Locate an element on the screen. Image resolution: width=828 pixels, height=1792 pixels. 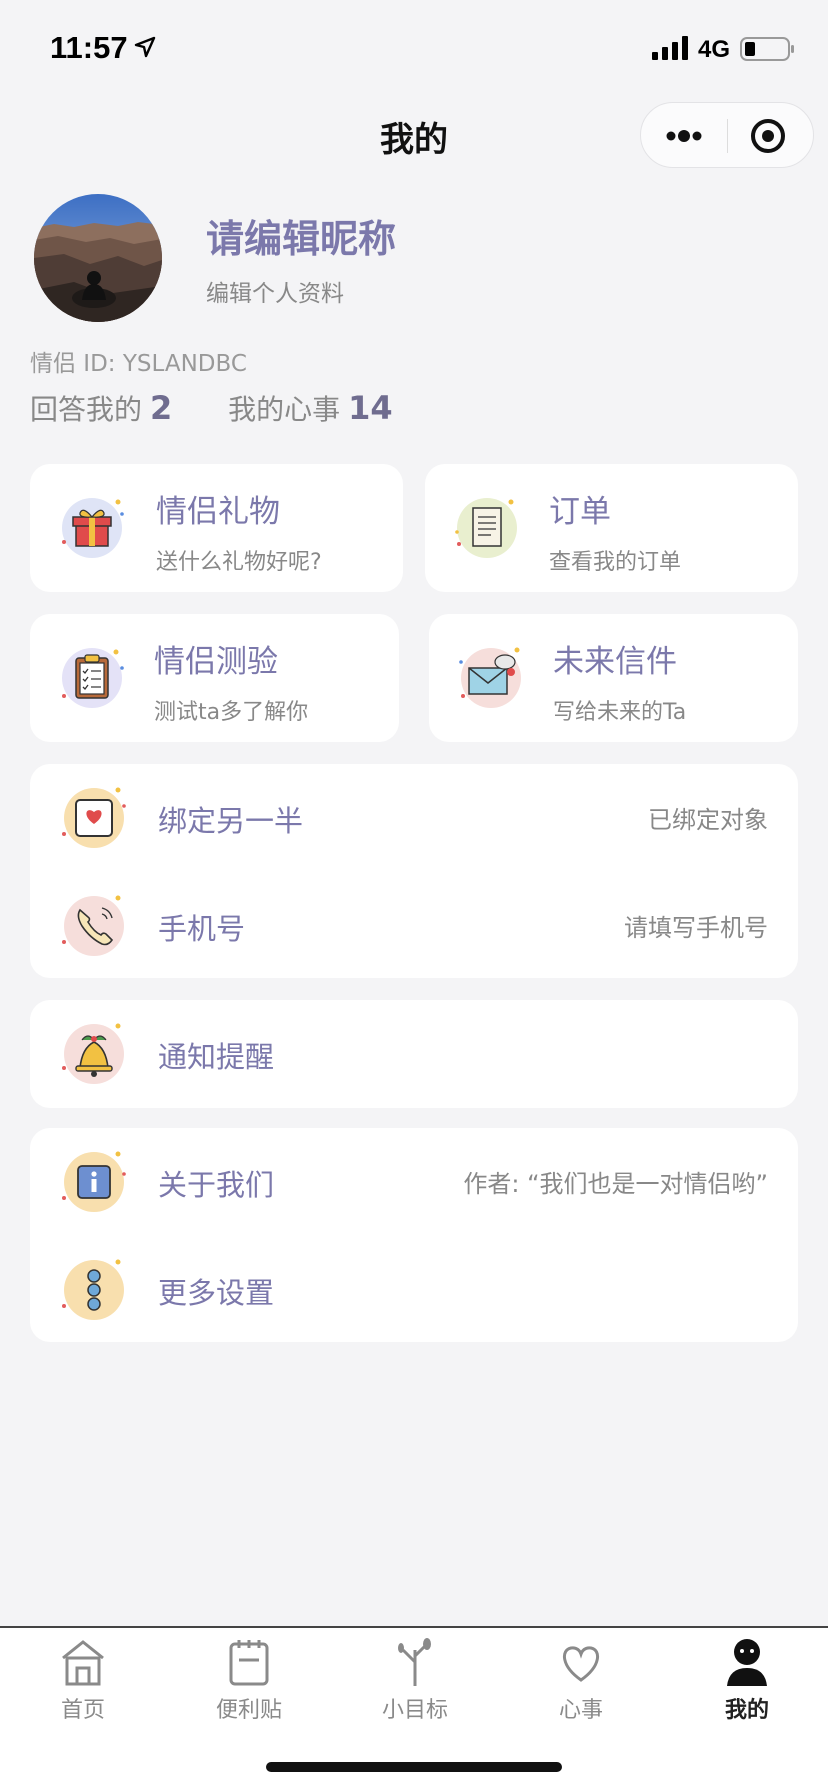
tab-label: 小目标 is located at coordinates (414, 1710).